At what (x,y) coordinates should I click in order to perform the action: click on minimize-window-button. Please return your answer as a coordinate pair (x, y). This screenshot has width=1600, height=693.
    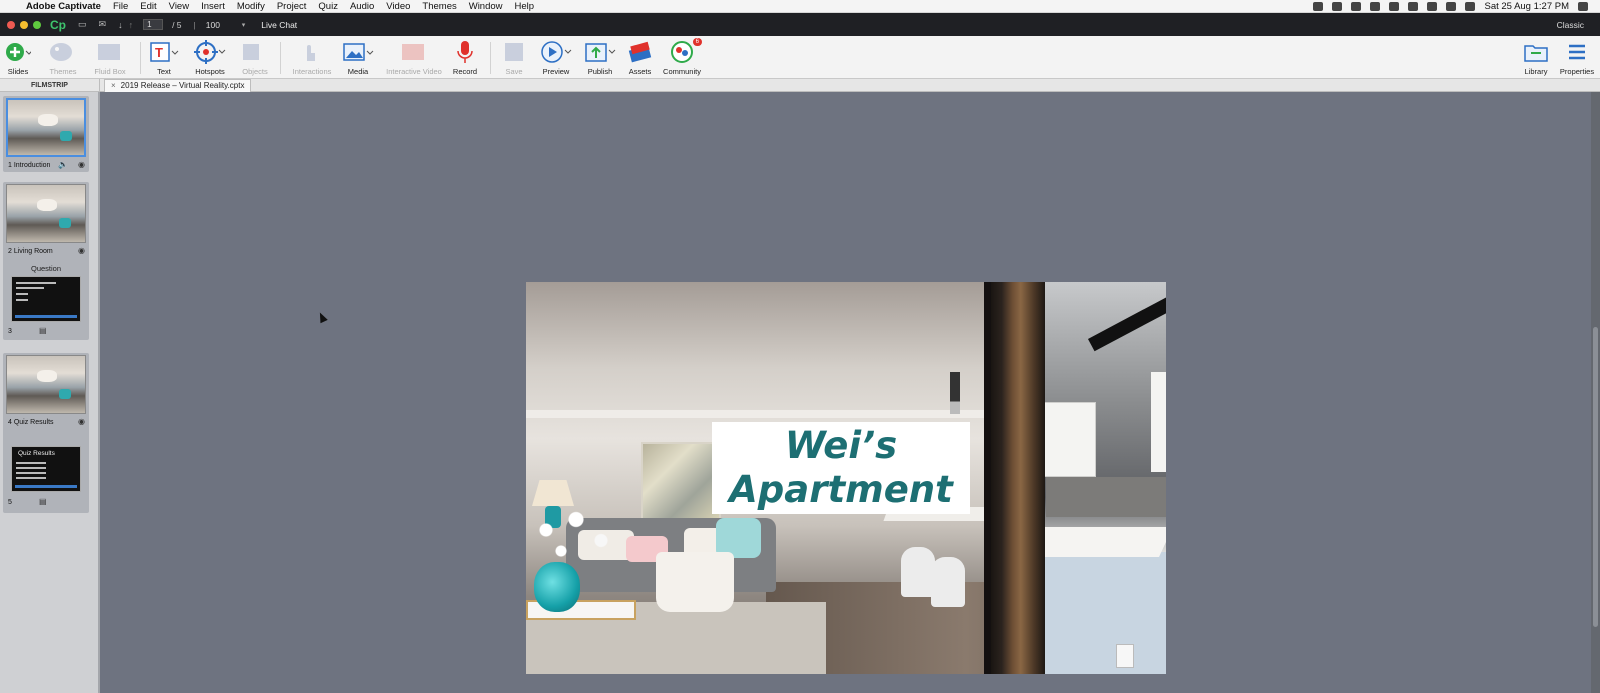
    Looking at the image, I should click on (24, 24).